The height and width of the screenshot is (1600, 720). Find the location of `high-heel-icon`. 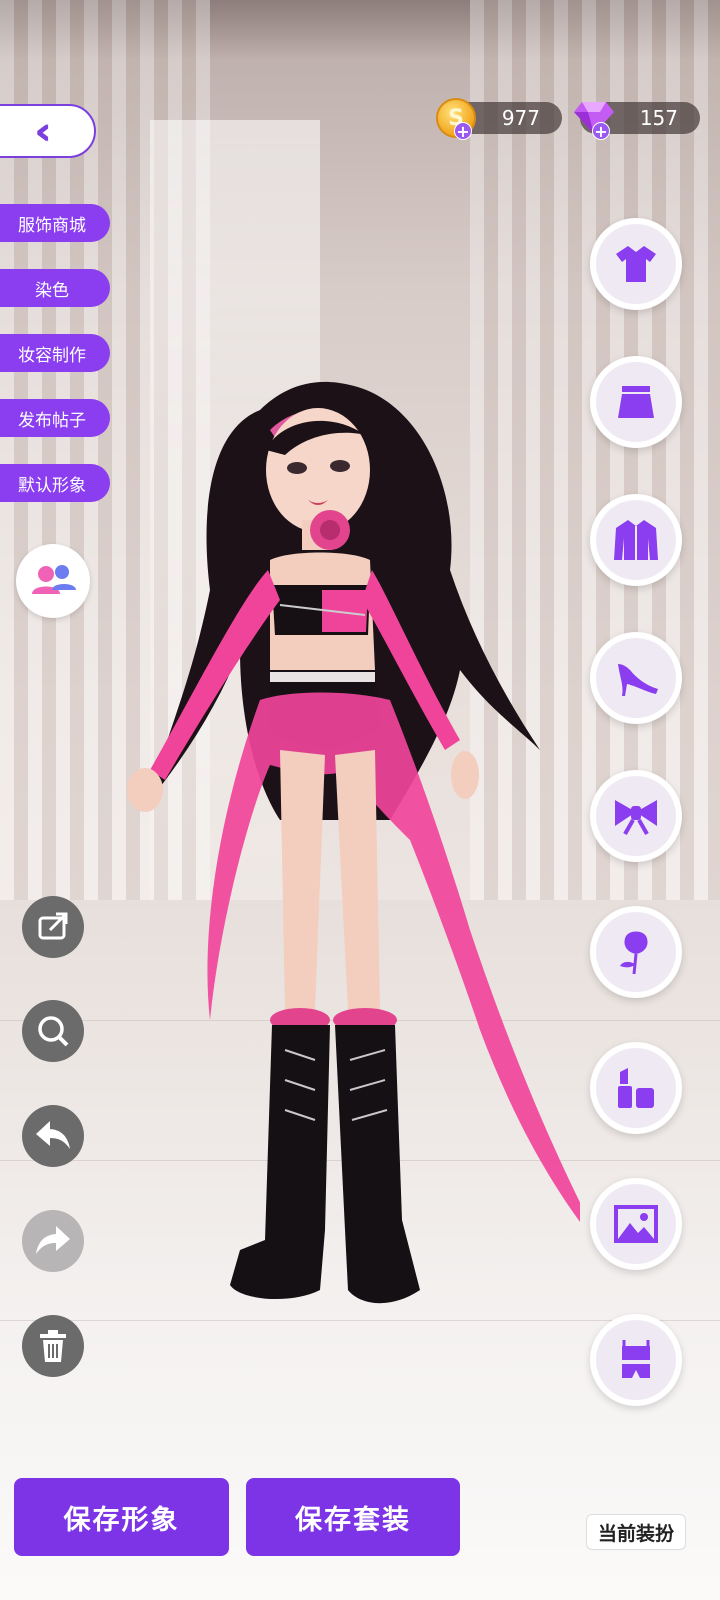

high-heel-icon is located at coordinates (638, 680).